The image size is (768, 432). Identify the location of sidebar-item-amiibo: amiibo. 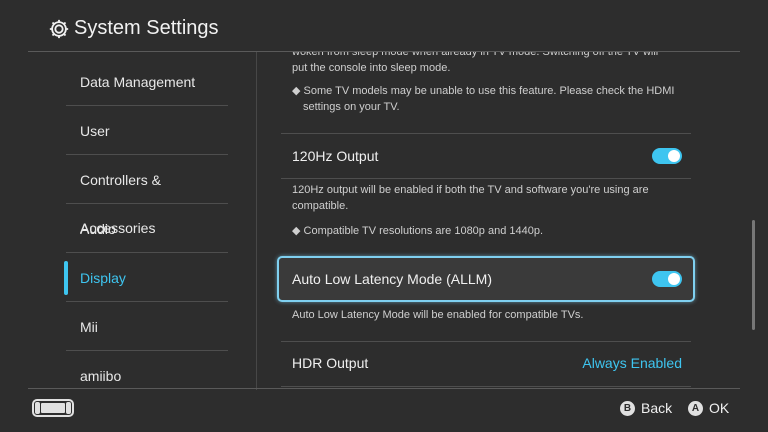
(147, 371).